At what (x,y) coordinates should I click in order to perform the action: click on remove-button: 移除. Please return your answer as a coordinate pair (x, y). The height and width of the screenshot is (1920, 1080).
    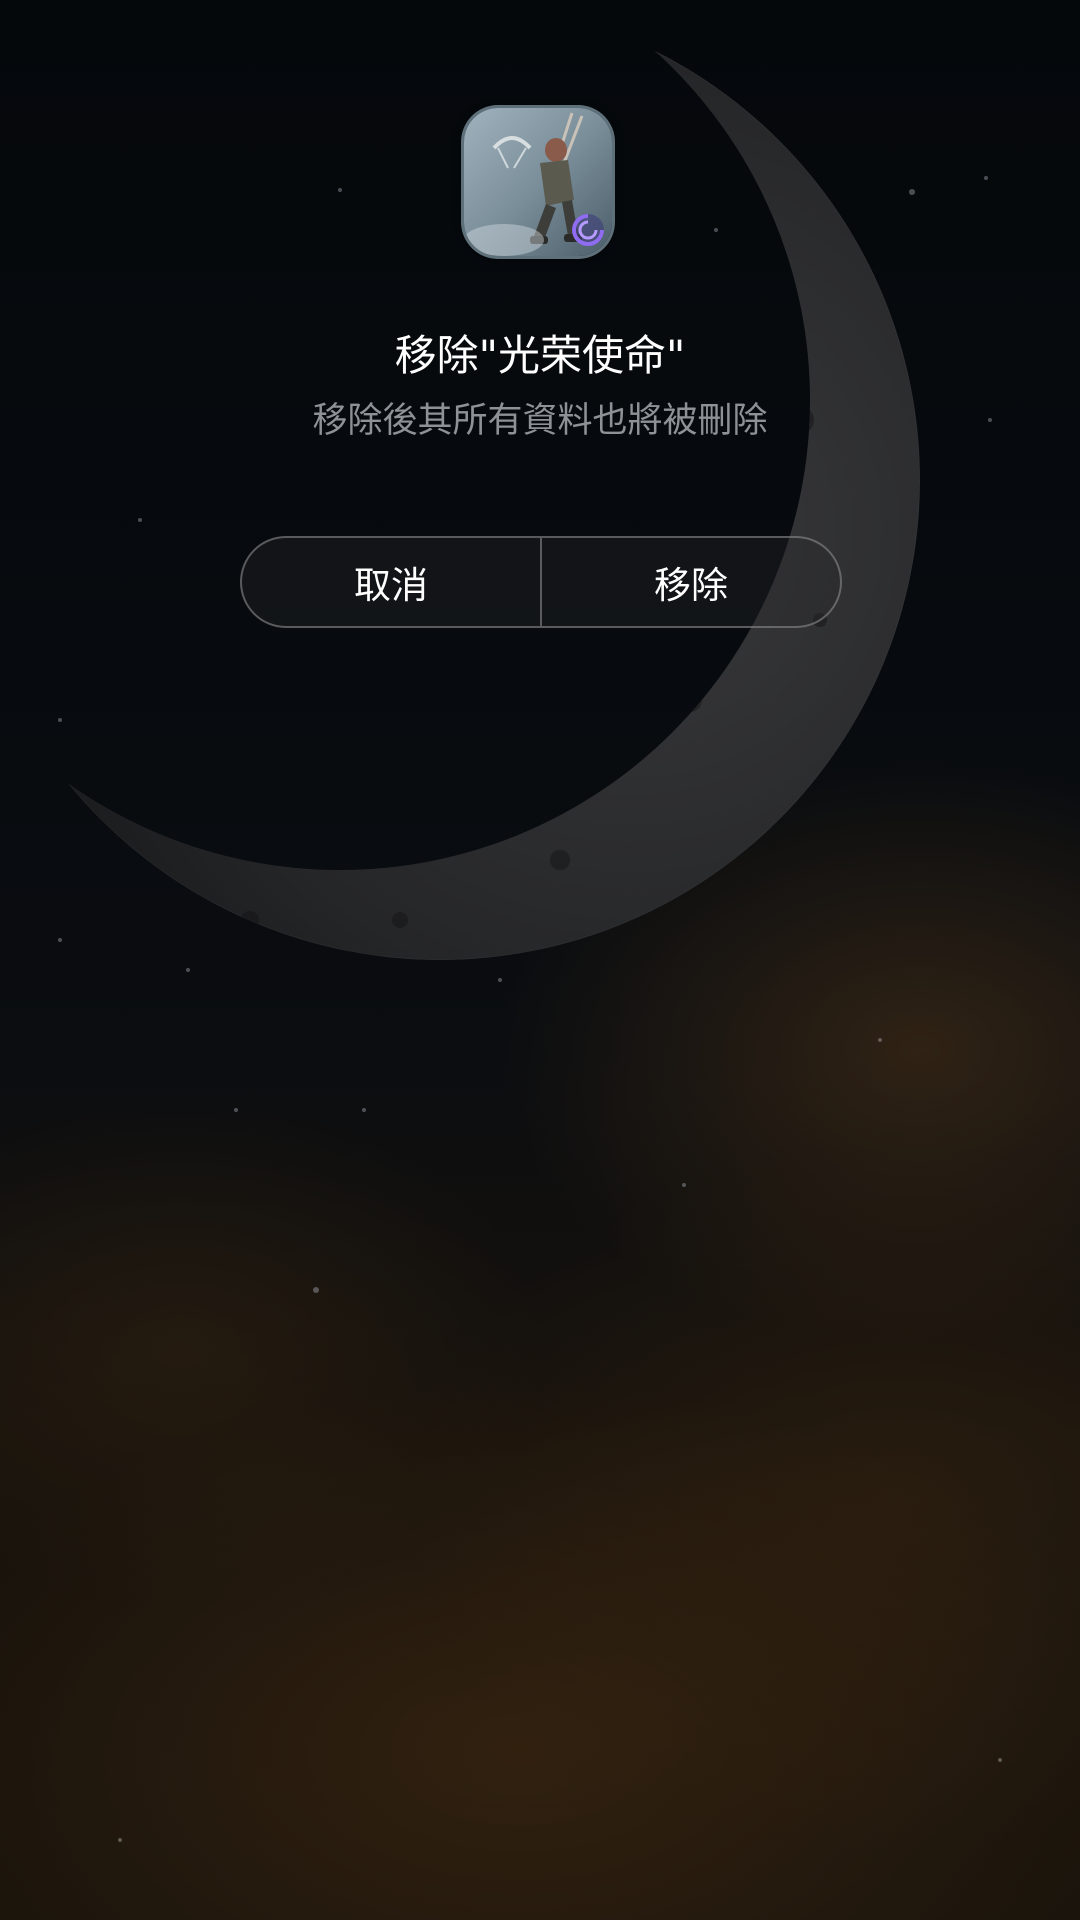
    Looking at the image, I should click on (691, 582).